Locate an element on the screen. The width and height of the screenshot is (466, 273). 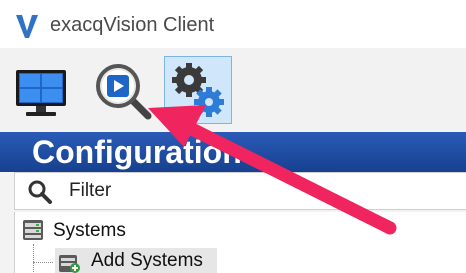
magnifier-play-icon is located at coordinates (124, 92).